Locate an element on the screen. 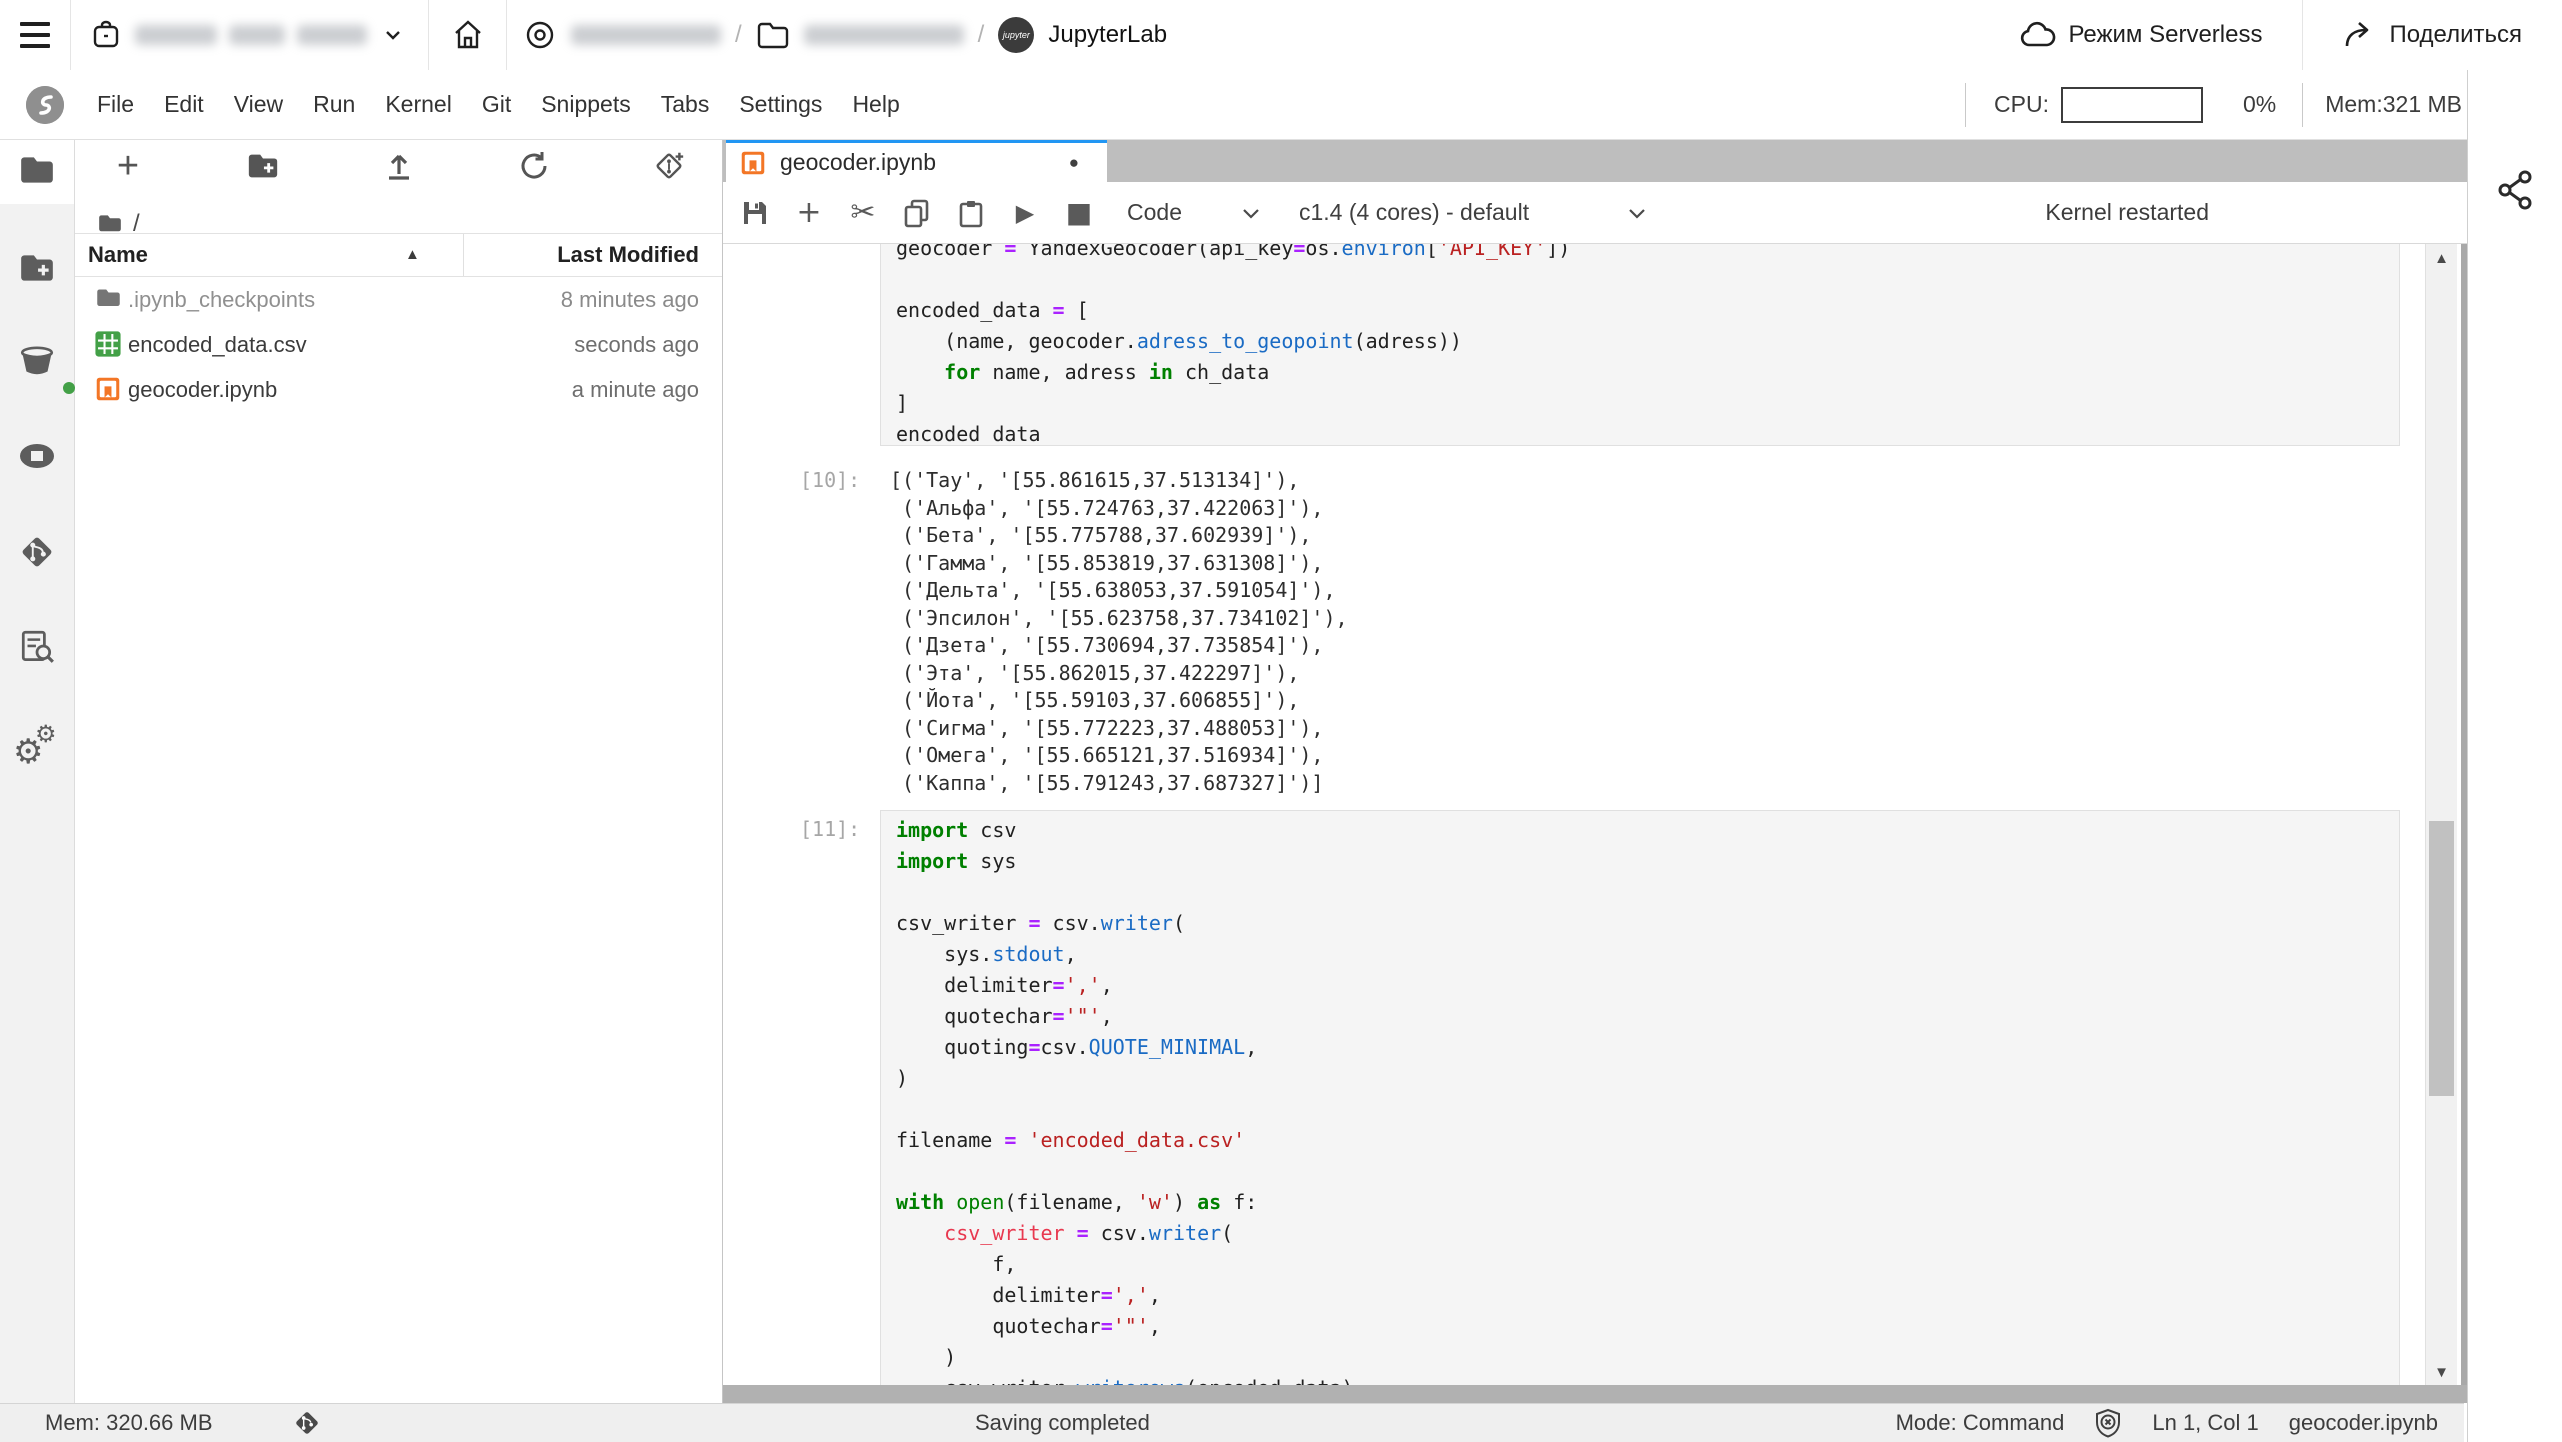 This screenshot has height=1442, width=2562. new-folder-tab is located at coordinates (37, 268).